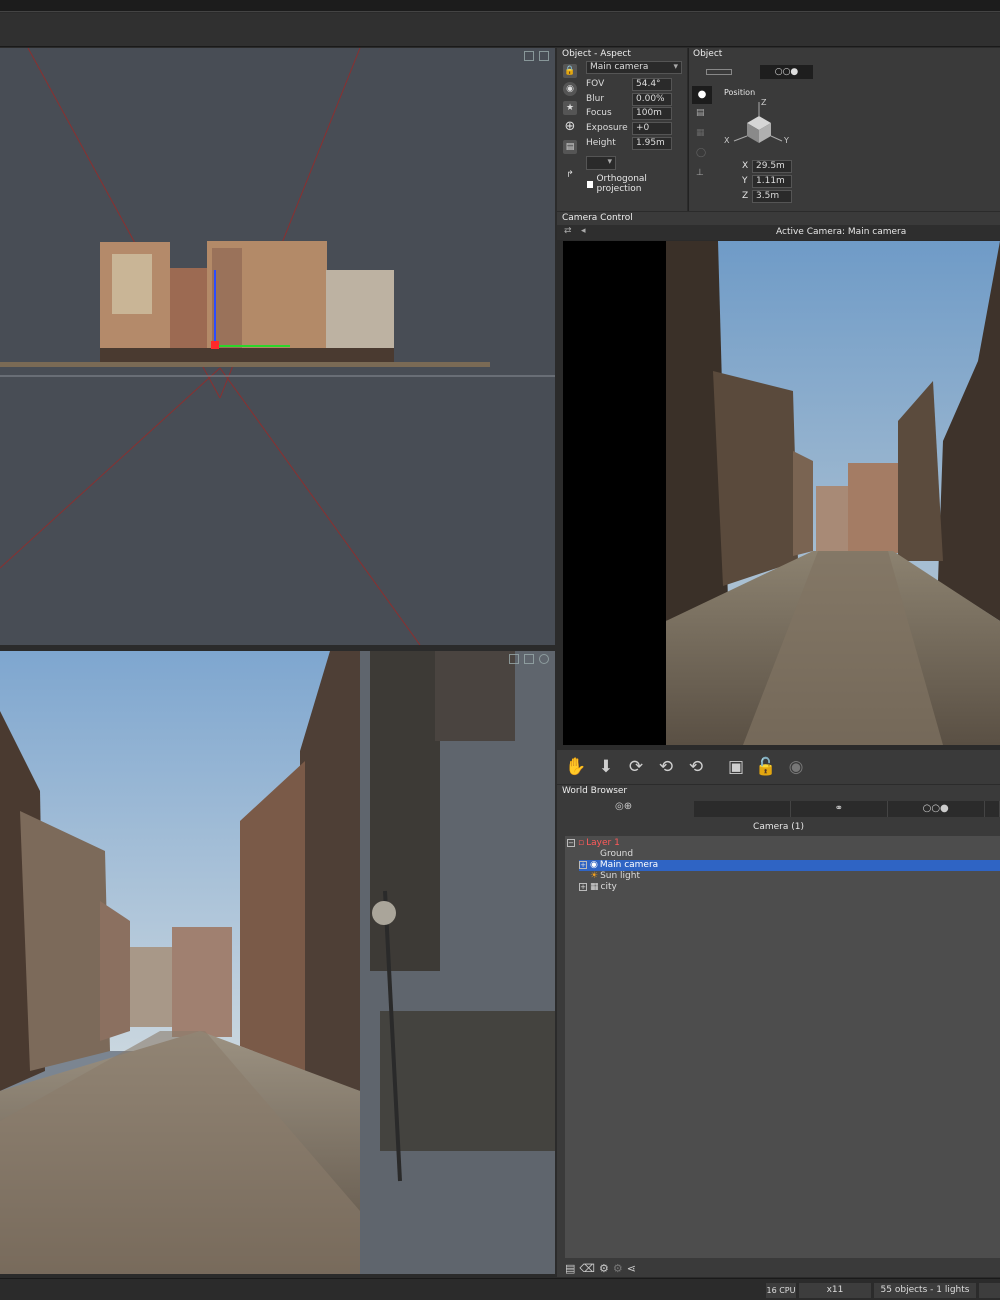  Describe the element at coordinates (701, 153) in the screenshot. I see `cylinder-icon: ◯` at that location.